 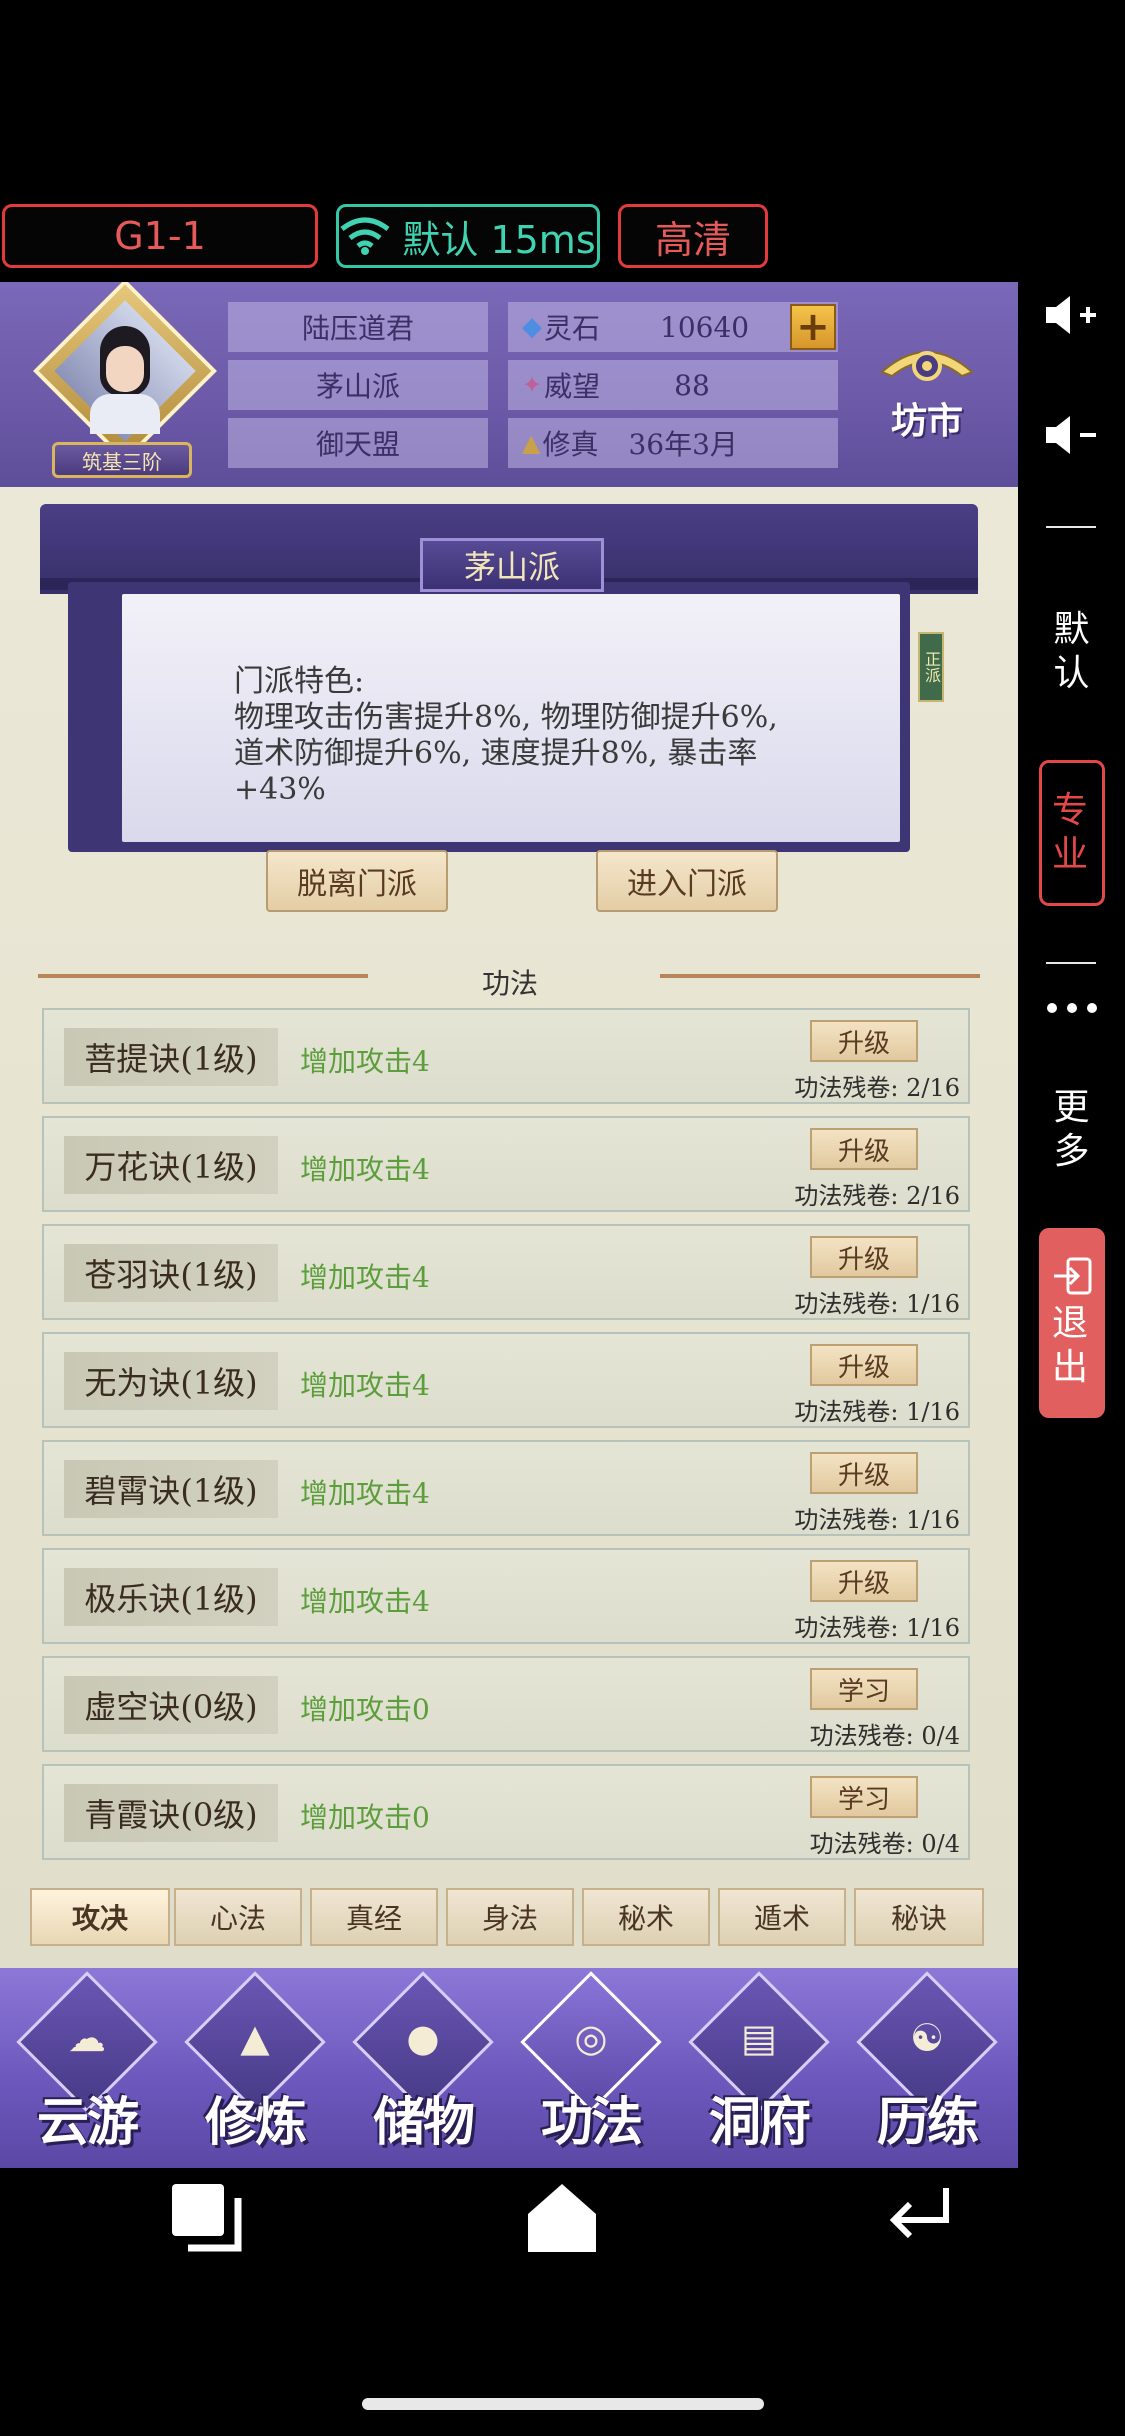 What do you see at coordinates (171, 1273) in the screenshot?
I see `skill-name: 苍羽诀(1级)` at bounding box center [171, 1273].